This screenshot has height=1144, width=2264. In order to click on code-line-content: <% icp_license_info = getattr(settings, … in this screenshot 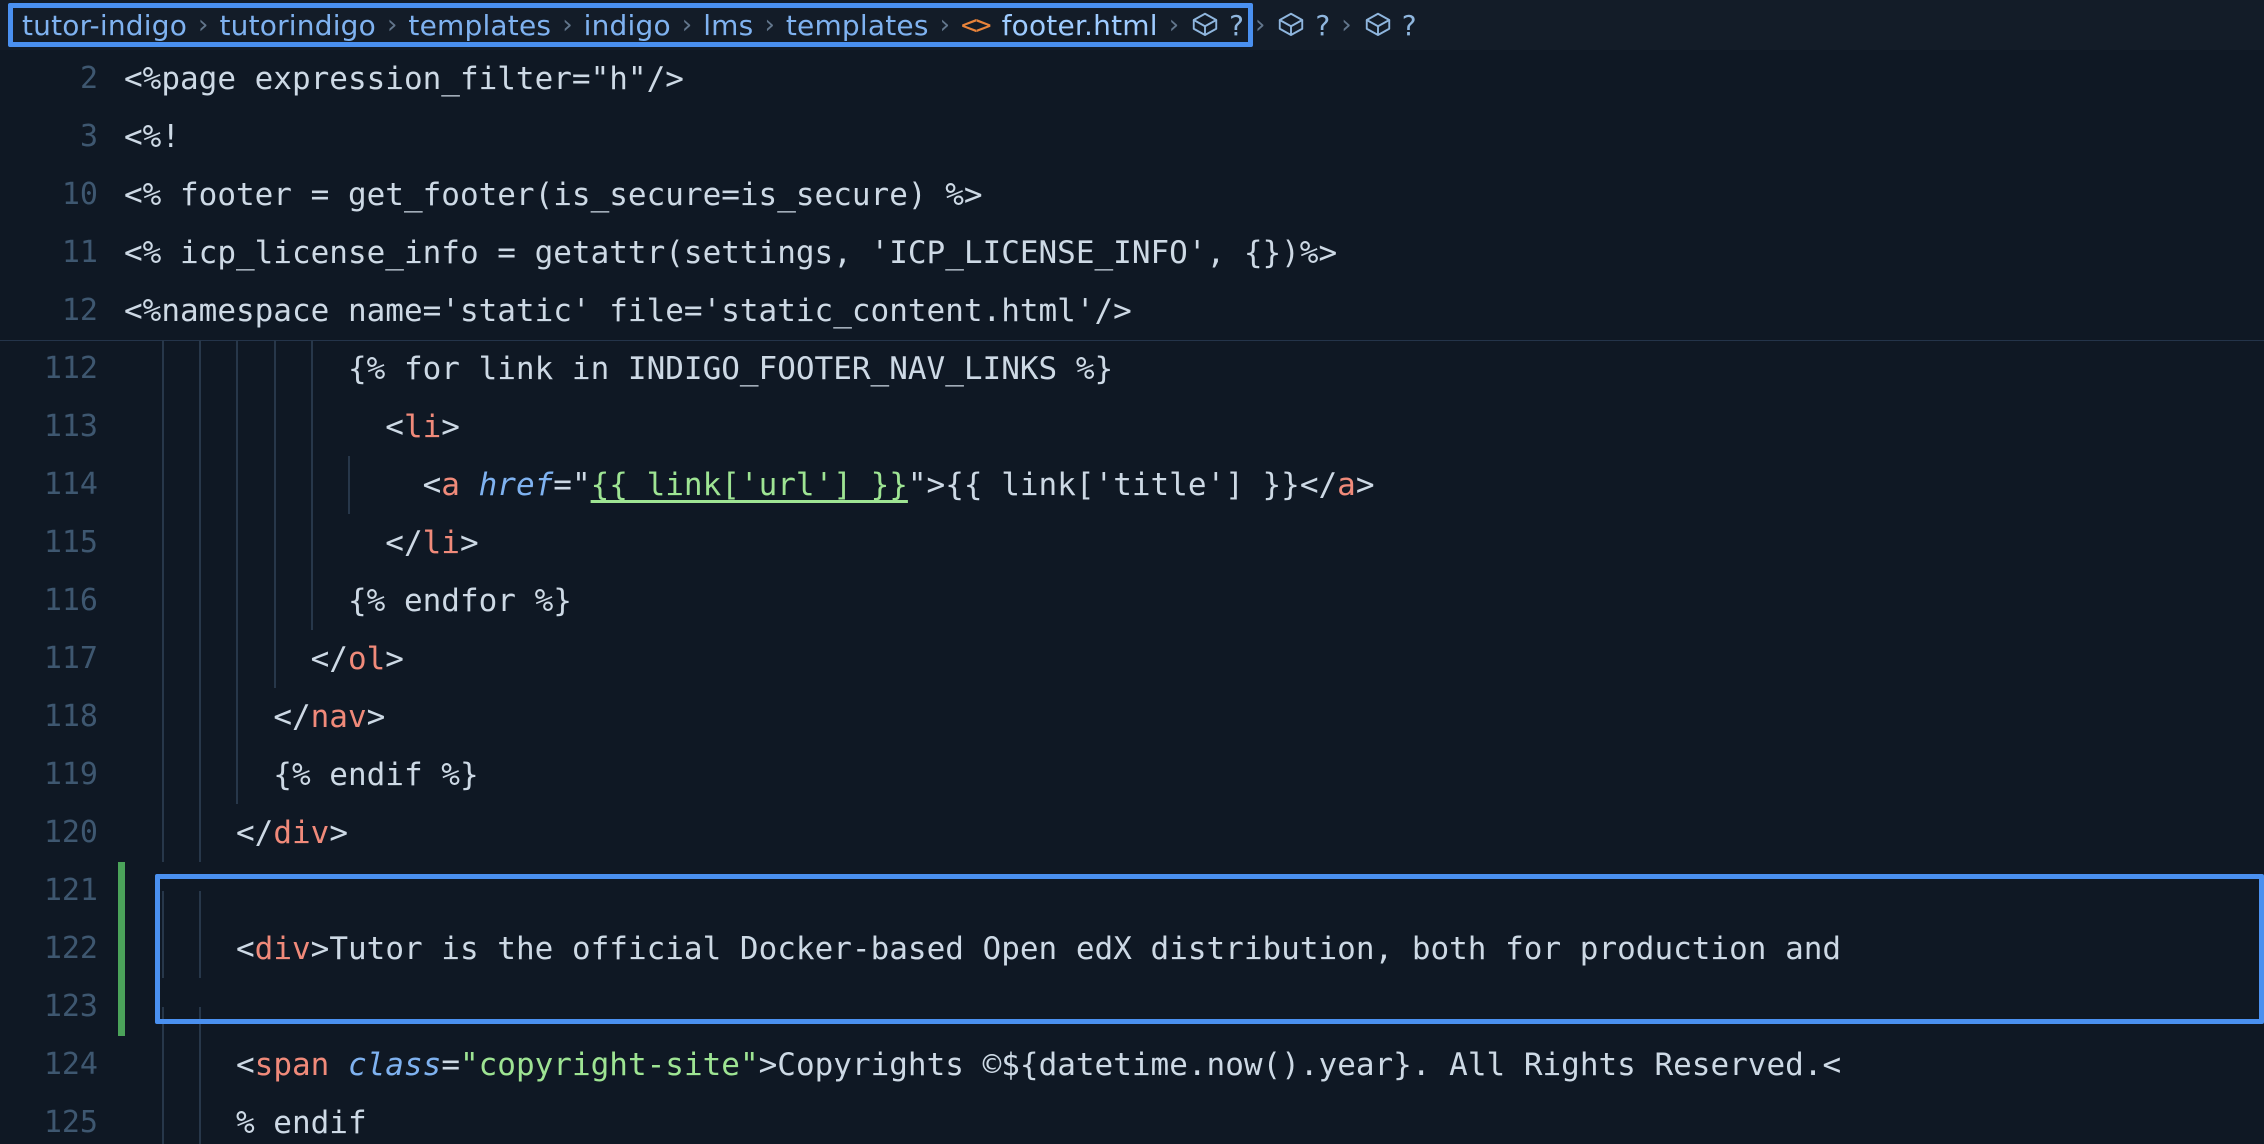, I will do `click(1194, 253)`.